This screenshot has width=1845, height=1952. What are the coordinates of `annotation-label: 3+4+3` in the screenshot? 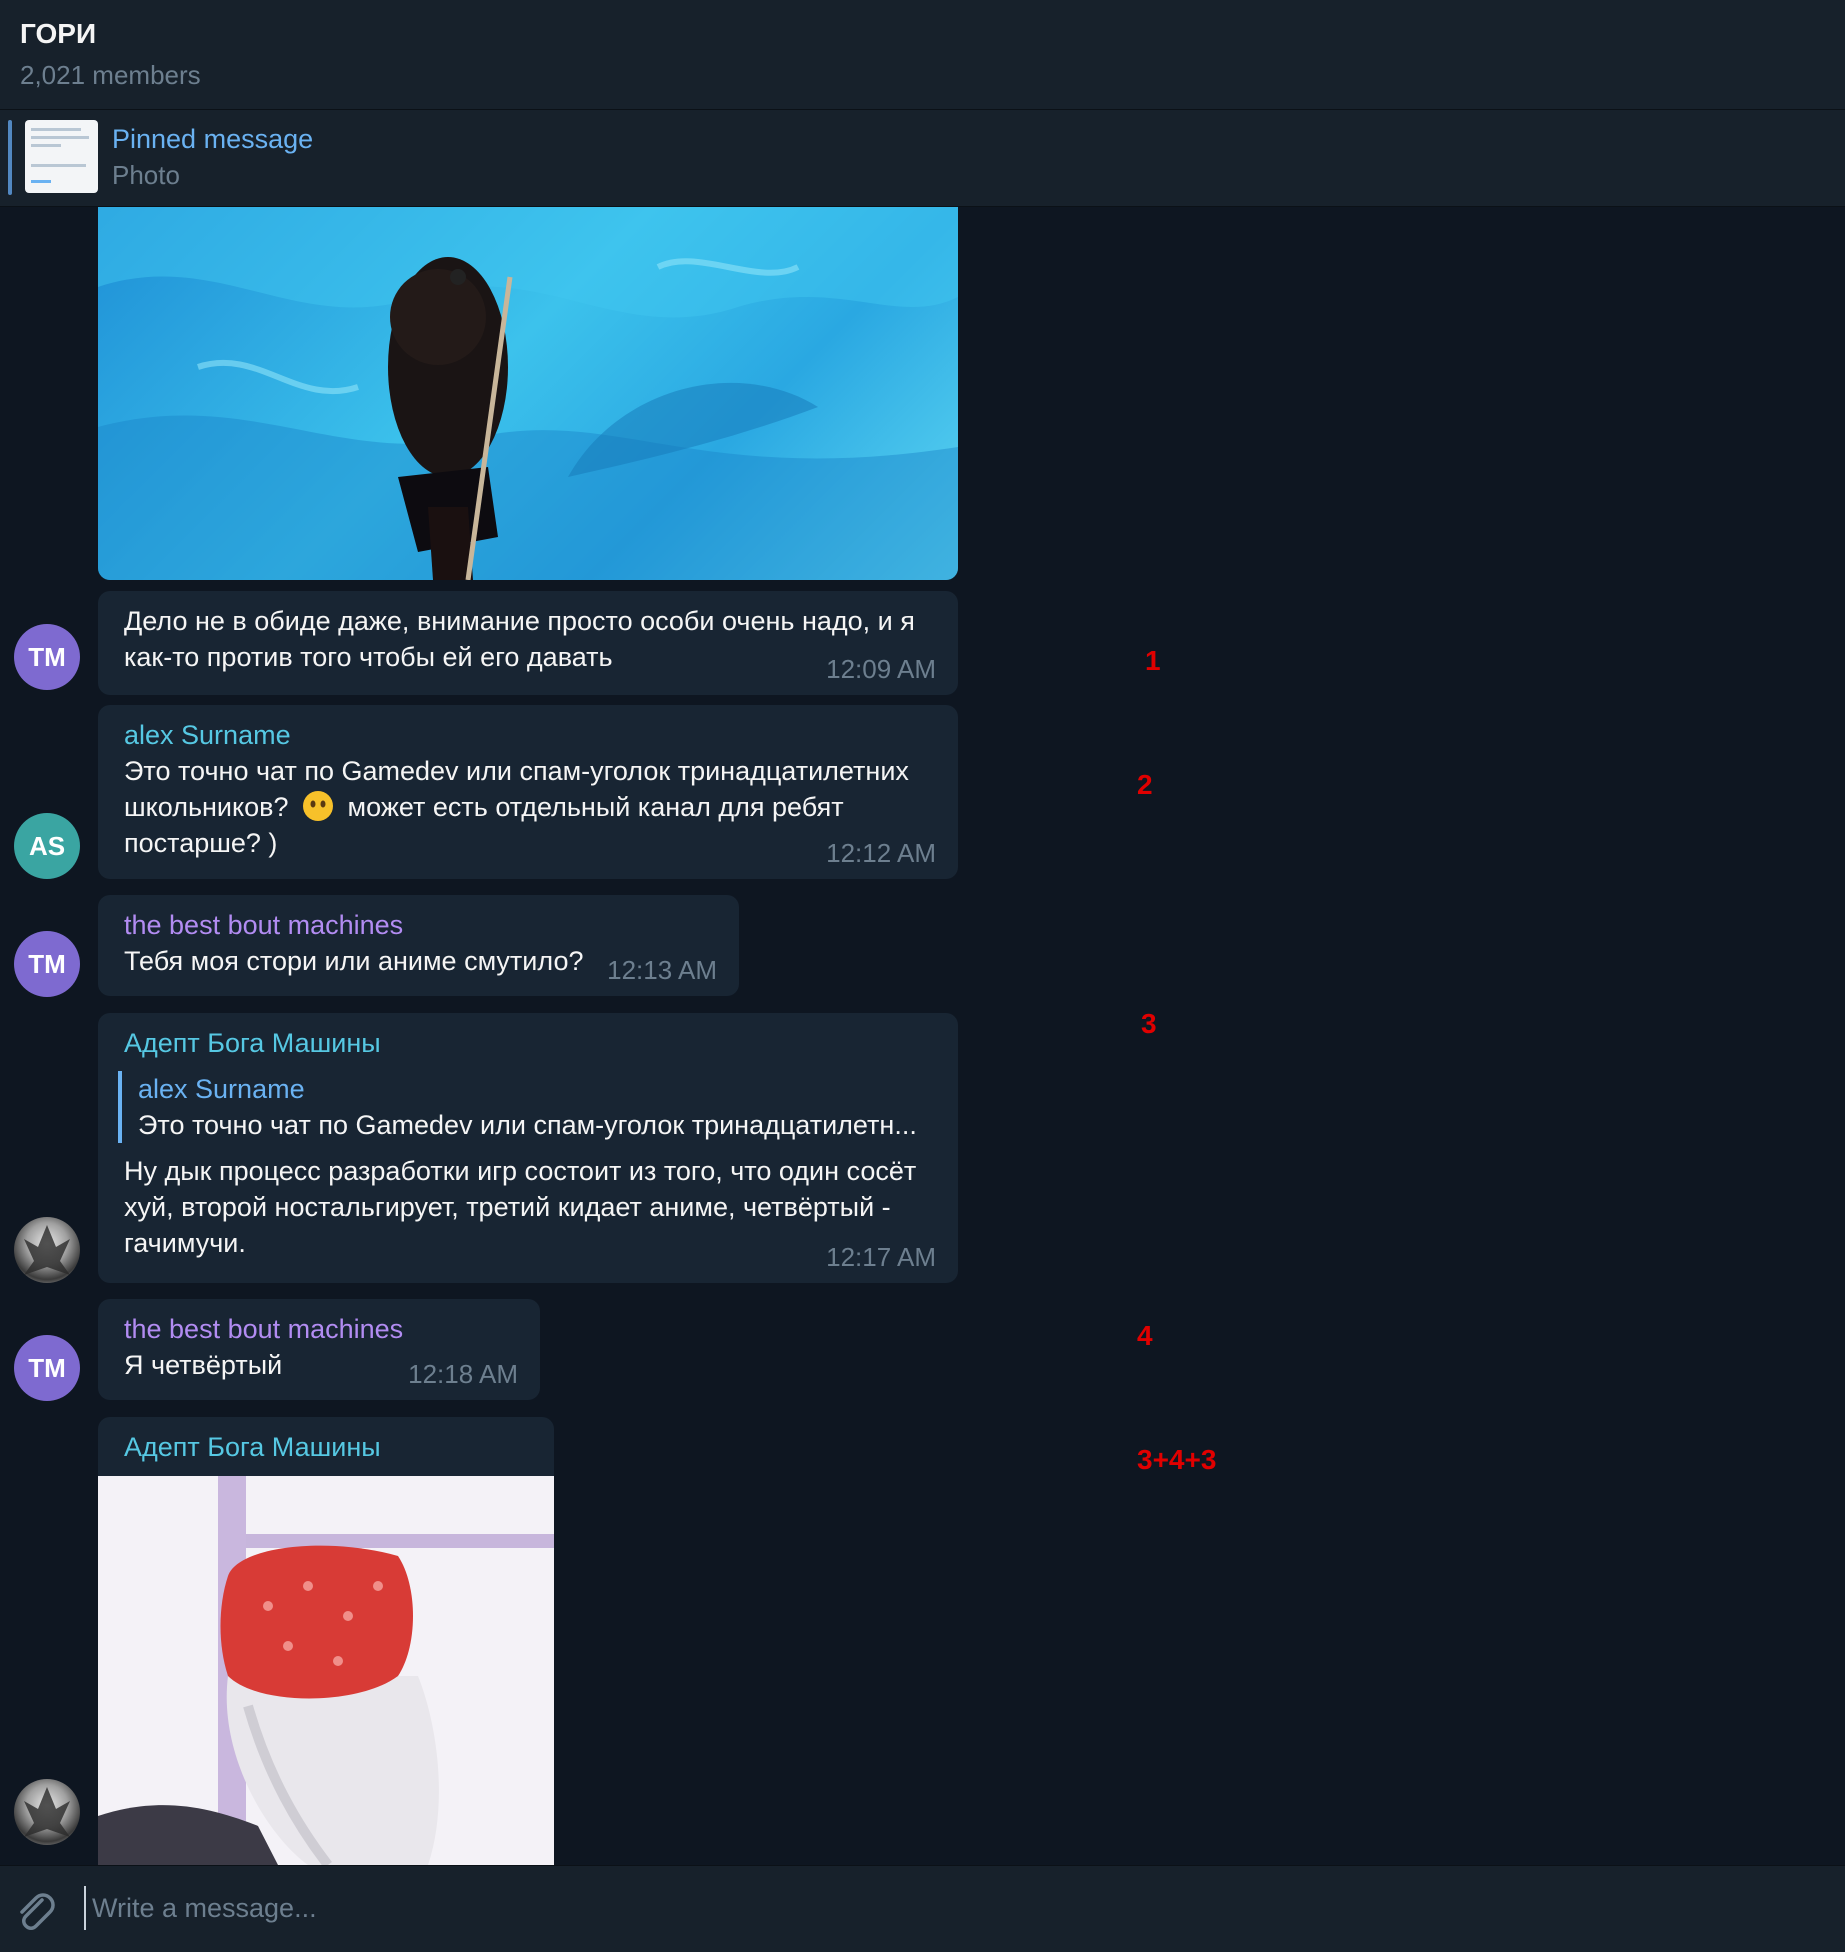 It's located at (1177, 1459).